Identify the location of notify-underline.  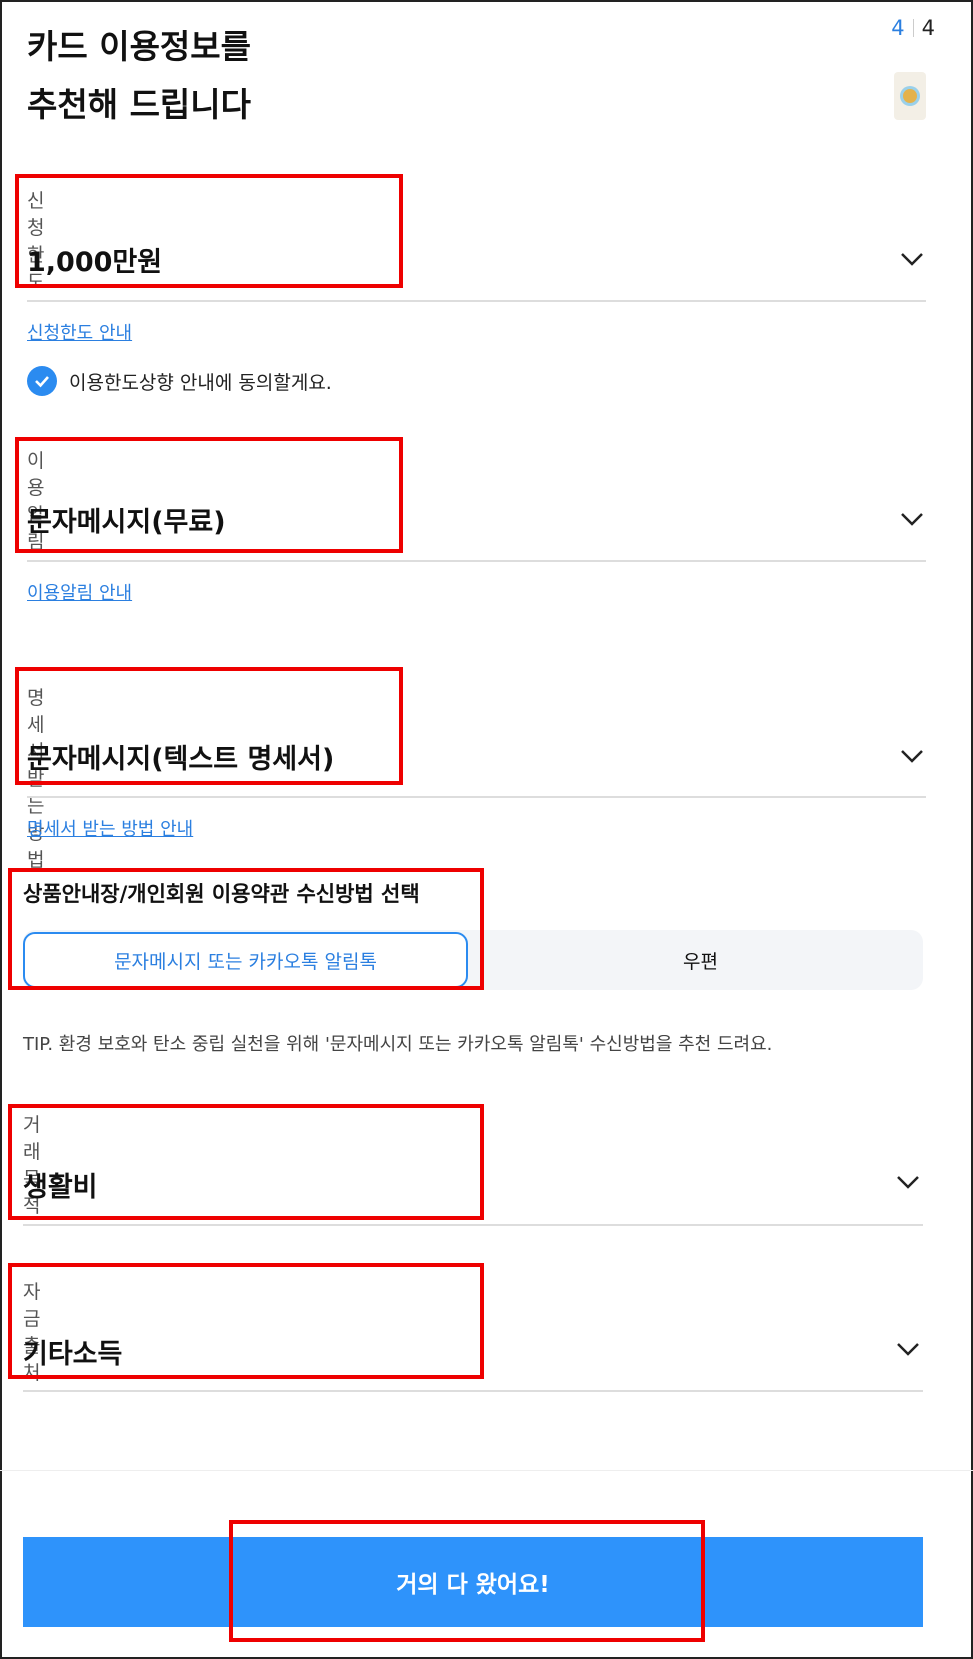
(476, 561).